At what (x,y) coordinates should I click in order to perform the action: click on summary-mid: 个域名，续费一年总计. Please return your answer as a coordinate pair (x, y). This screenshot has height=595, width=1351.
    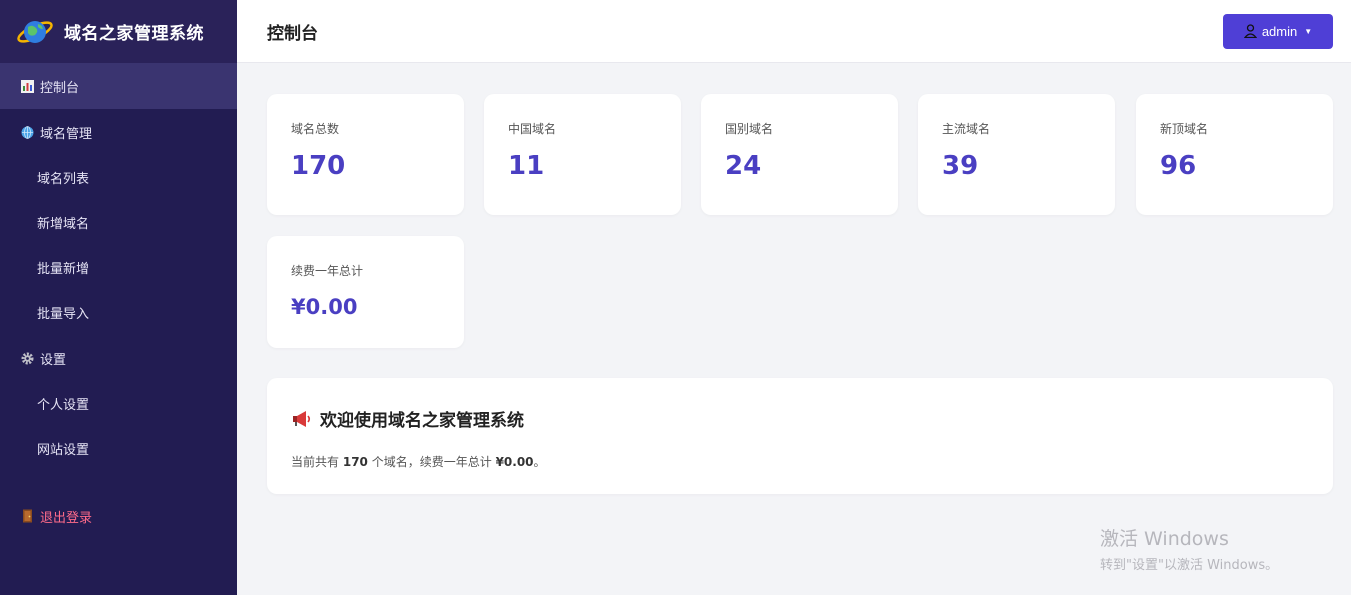
    Looking at the image, I should click on (431, 462).